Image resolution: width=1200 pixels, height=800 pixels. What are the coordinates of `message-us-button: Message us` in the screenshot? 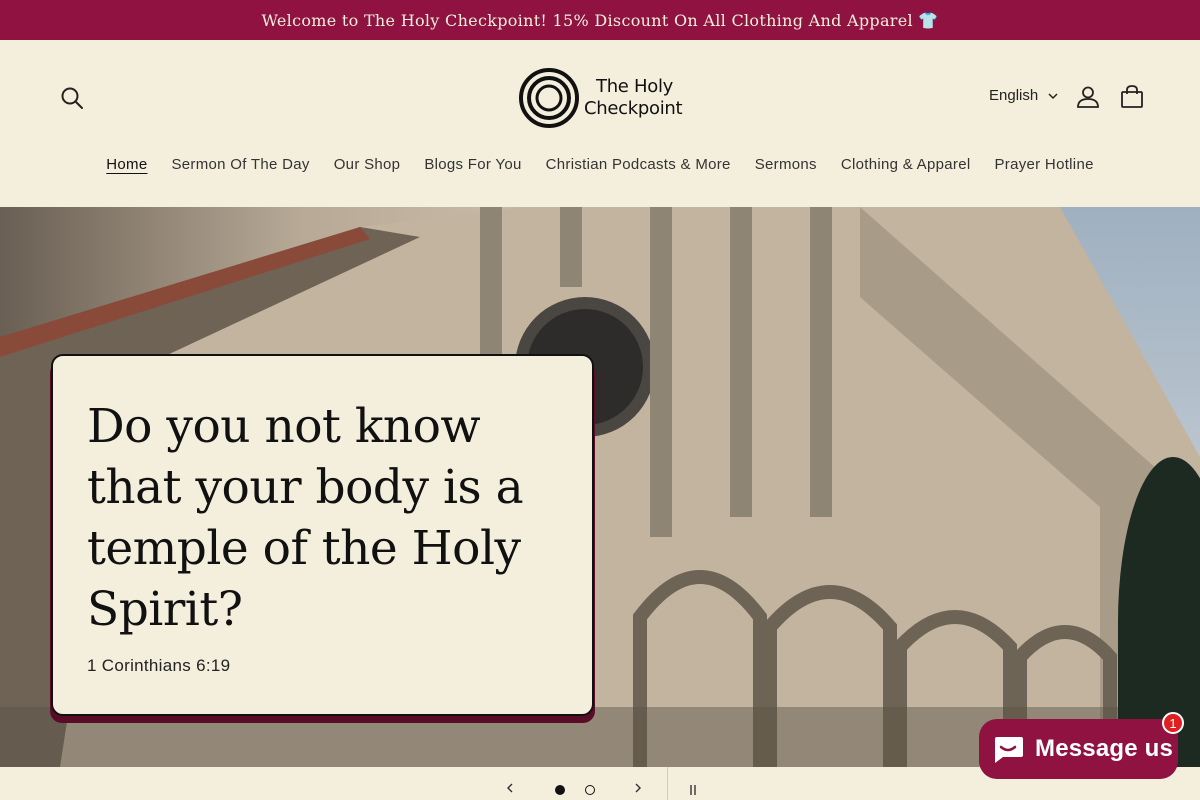 It's located at (1078, 749).